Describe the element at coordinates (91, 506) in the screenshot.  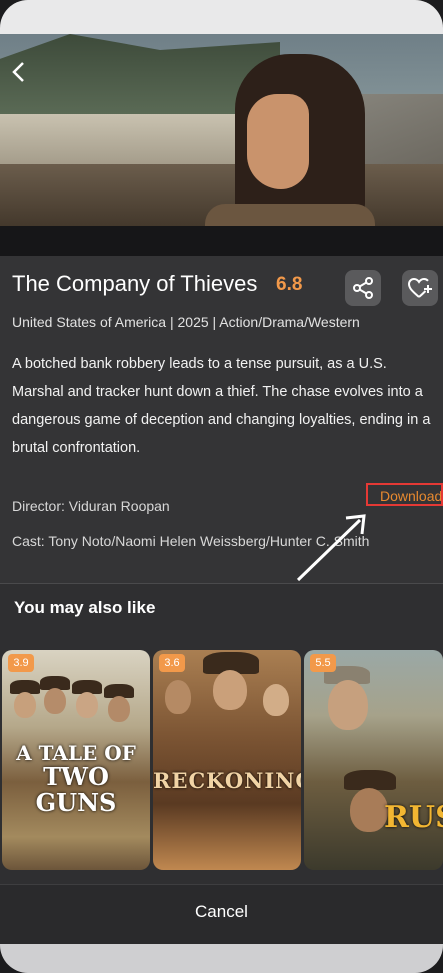
I see `movie-director: Director: Viduran Roopan` at that location.